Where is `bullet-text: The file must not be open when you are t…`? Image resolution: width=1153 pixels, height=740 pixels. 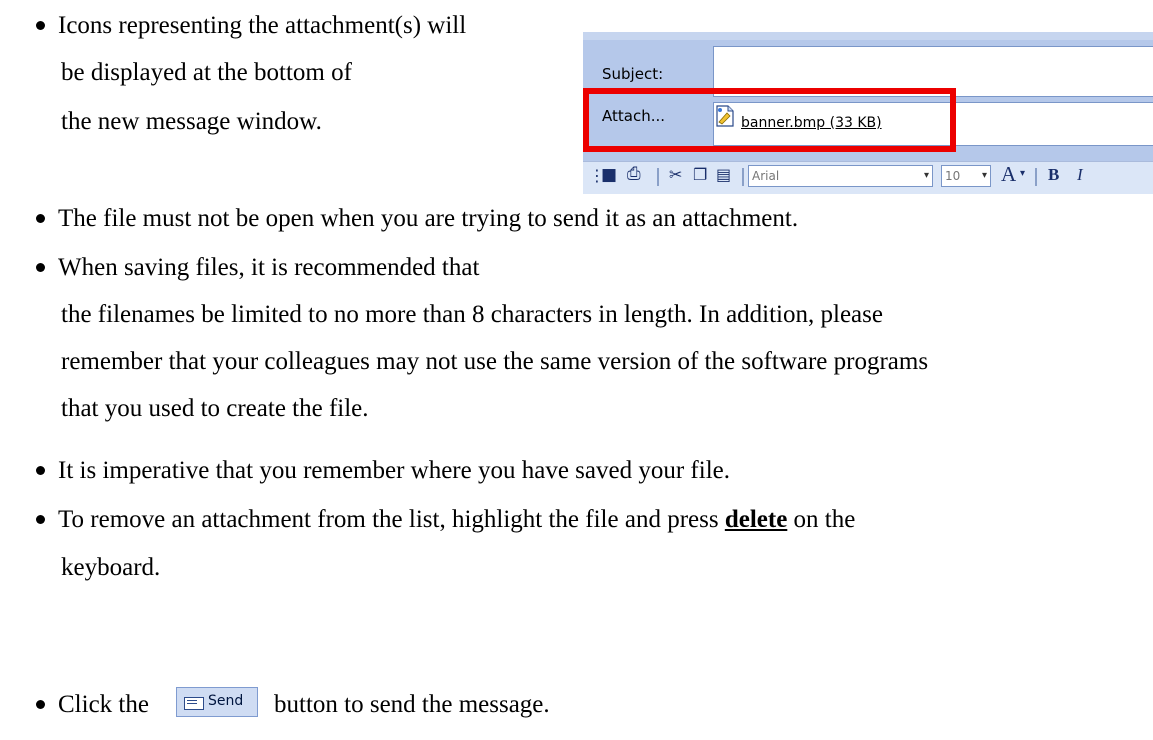 bullet-text: The file must not be open when you are t… is located at coordinates (428, 218).